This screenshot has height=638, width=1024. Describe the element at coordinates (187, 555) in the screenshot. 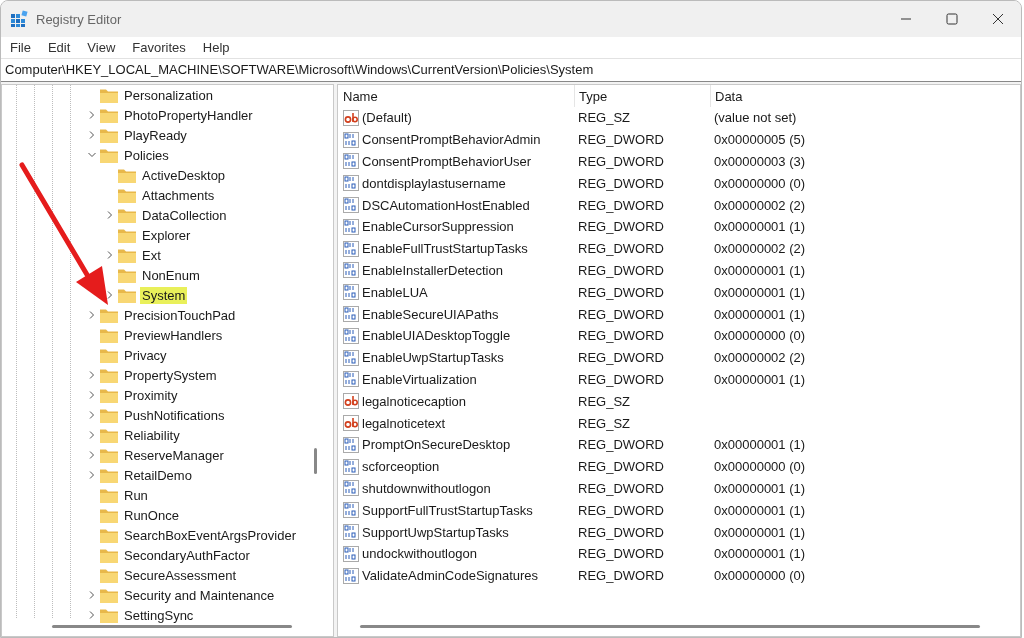

I see `tree-item: SecondaryAuthFactor` at that location.